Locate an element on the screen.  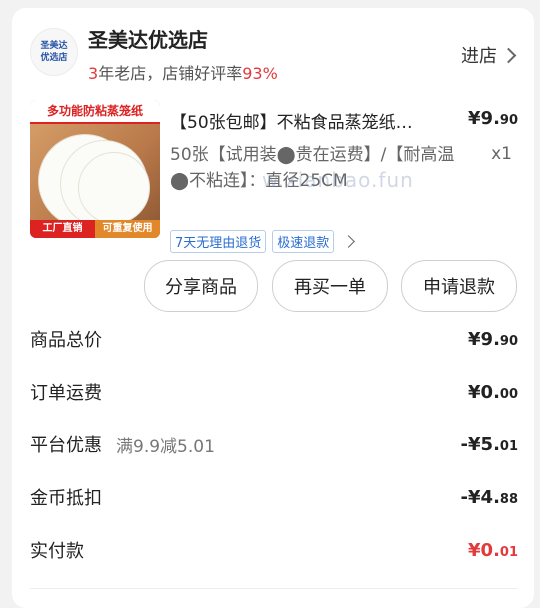
image-footer-right: 可重复使用 is located at coordinates (127, 229).